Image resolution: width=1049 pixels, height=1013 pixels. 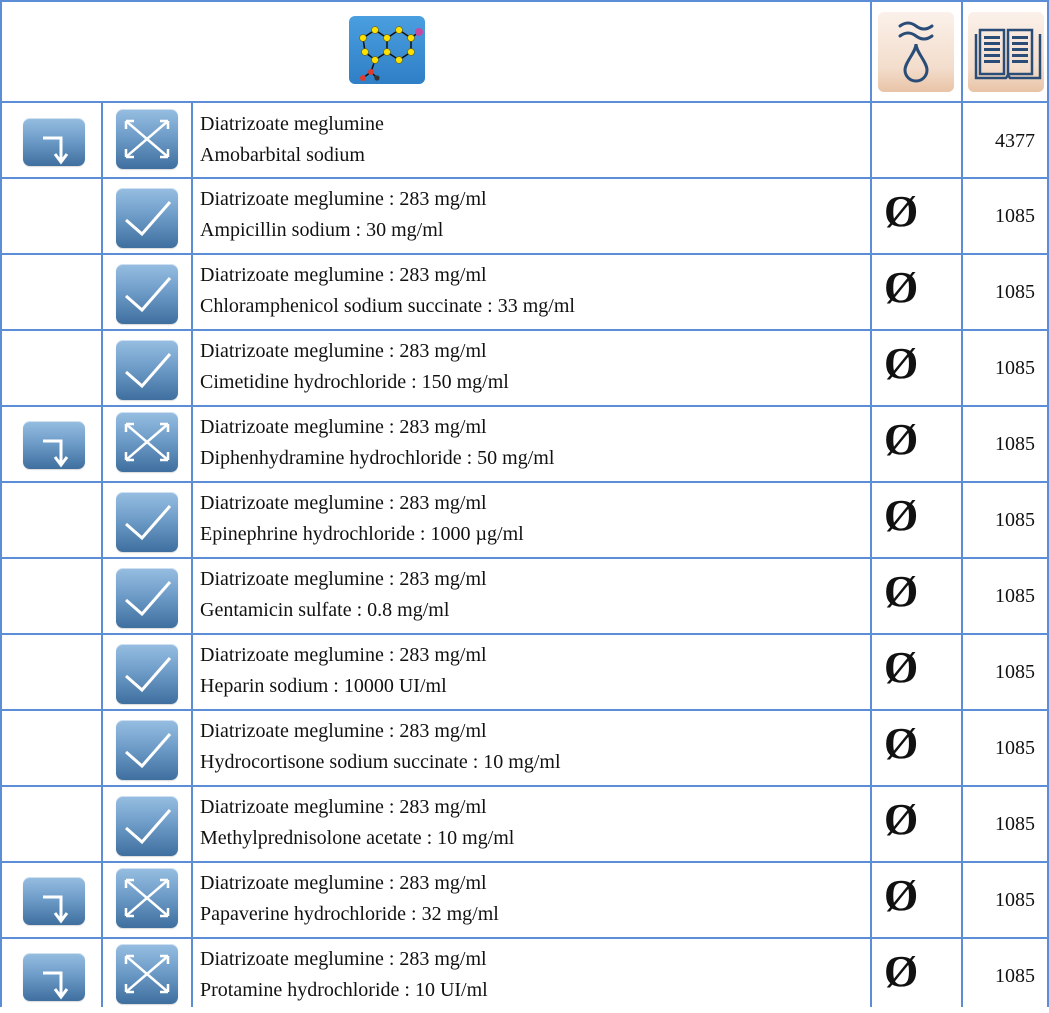 What do you see at coordinates (387, 50) in the screenshot?
I see `molecule-structure-icon` at bounding box center [387, 50].